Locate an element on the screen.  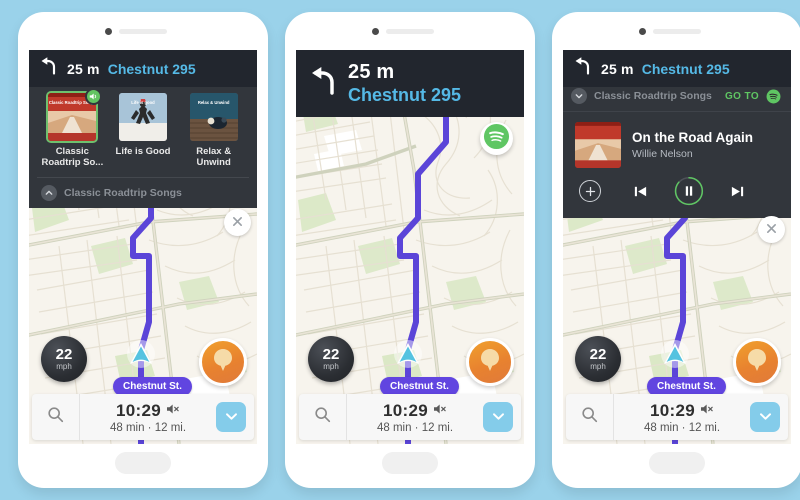
playlist-panel-footer: Classic Roadtrip Songs is located at coordinates (143, 192).